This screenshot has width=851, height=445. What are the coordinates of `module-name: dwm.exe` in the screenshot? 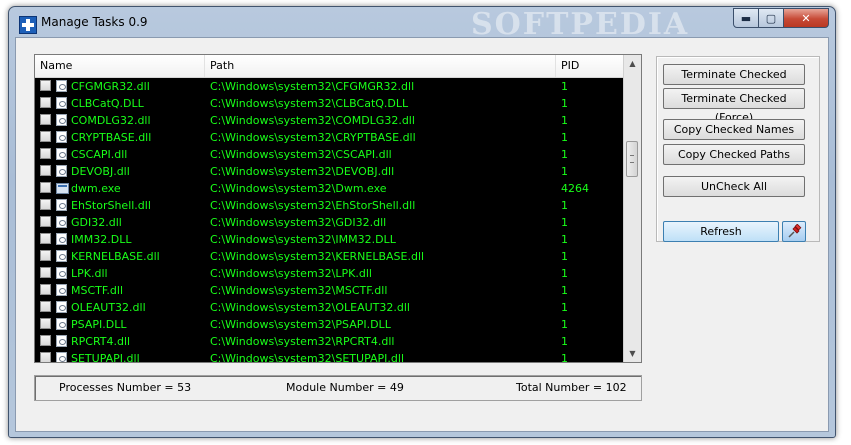 It's located at (96, 188).